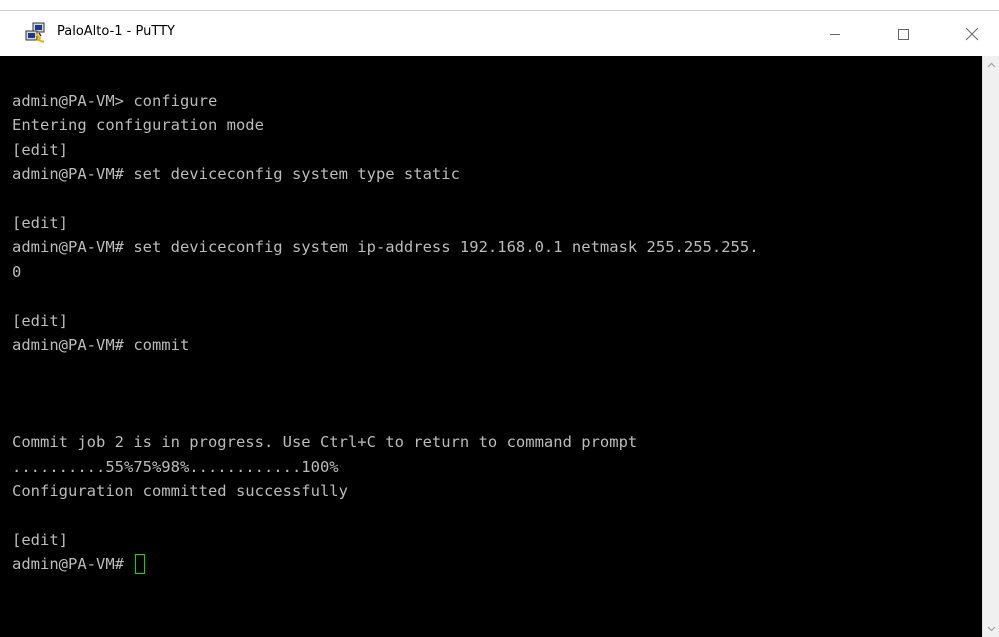 Image resolution: width=999 pixels, height=637 pixels. What do you see at coordinates (115, 101) in the screenshot?
I see `terminal-line: admin@PA-VM> configure` at bounding box center [115, 101].